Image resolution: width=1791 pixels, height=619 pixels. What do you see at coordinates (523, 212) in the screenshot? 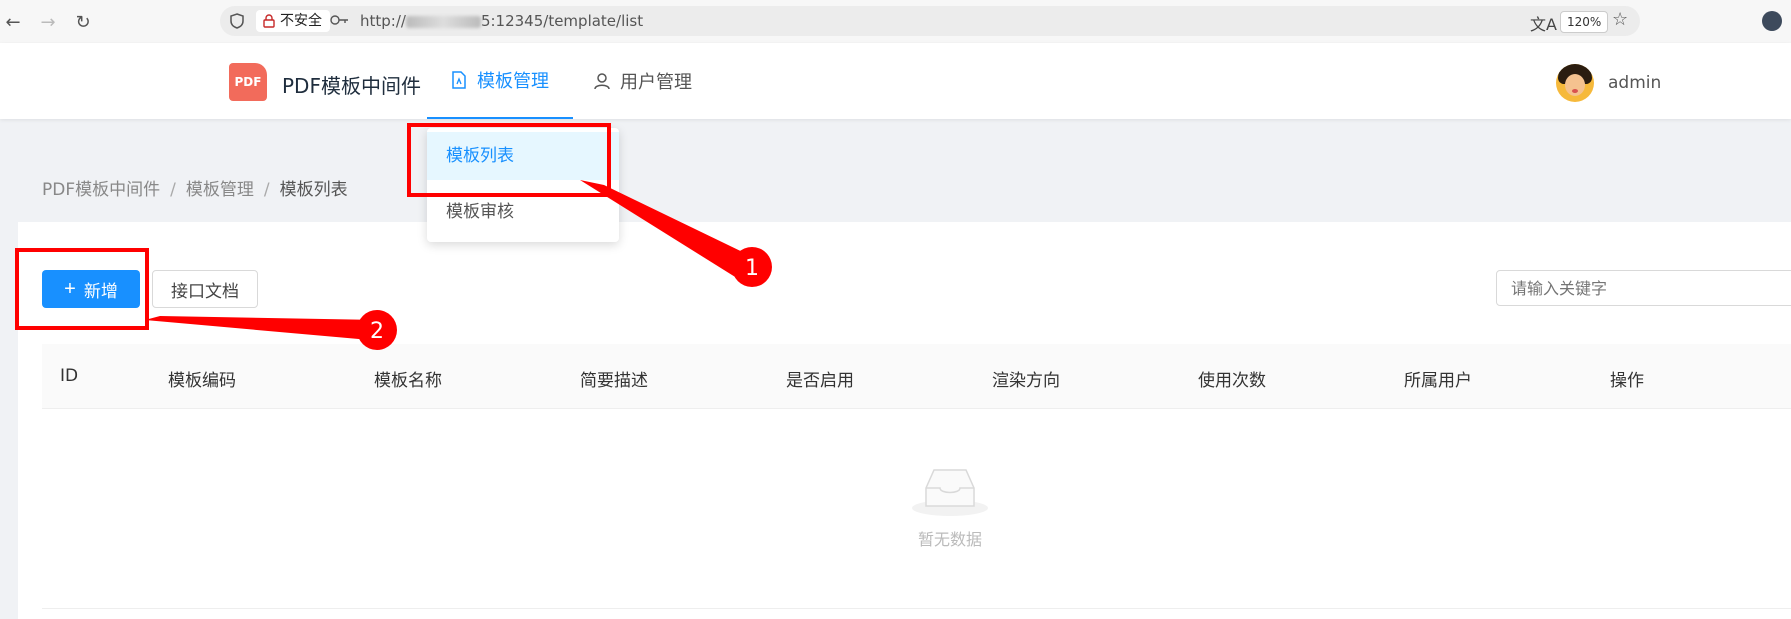
I see `submenu-template-review: 模板审核` at bounding box center [523, 212].